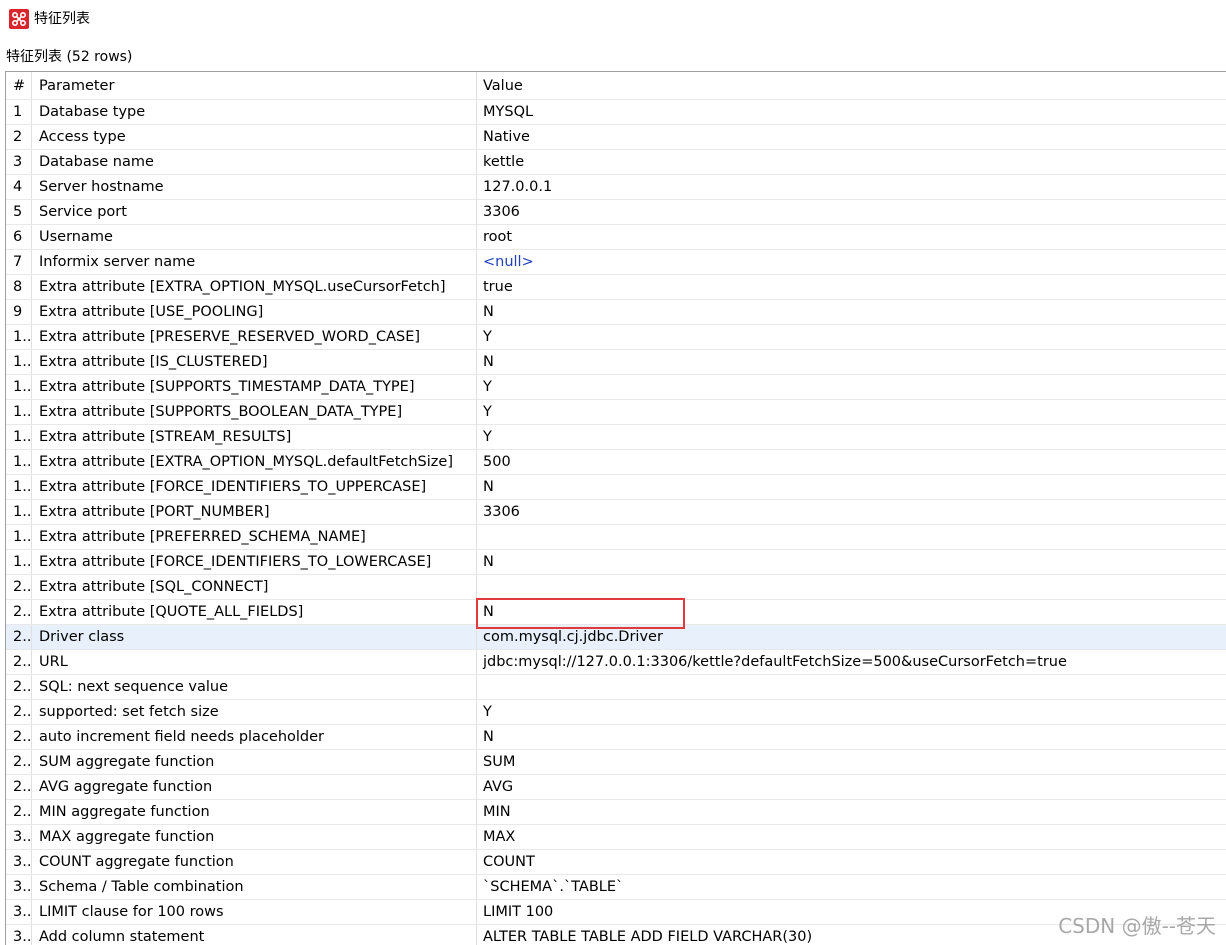 The height and width of the screenshot is (945, 1226). What do you see at coordinates (255, 612) in the screenshot?
I see `parameter-cell: Extra attribute [QUOTE_ALL_FIELDS]` at bounding box center [255, 612].